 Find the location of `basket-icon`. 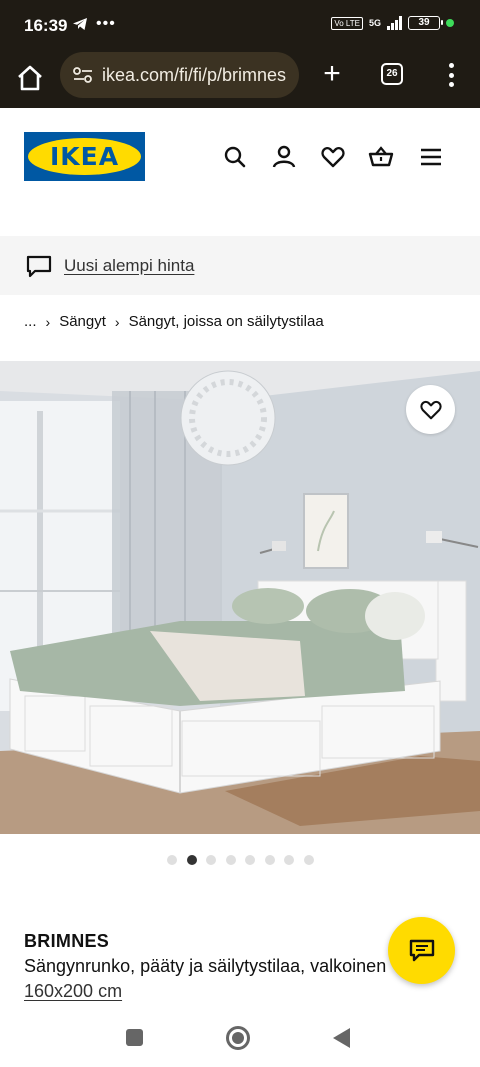

basket-icon is located at coordinates (381, 157).